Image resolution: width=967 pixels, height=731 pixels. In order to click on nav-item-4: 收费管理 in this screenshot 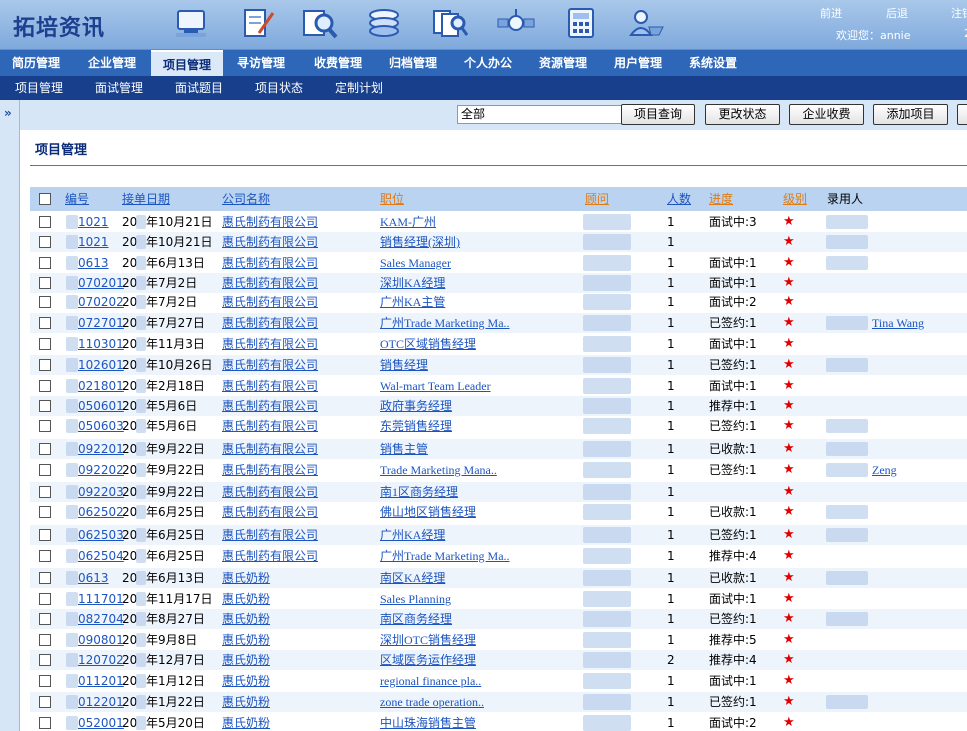, I will do `click(338, 63)`.